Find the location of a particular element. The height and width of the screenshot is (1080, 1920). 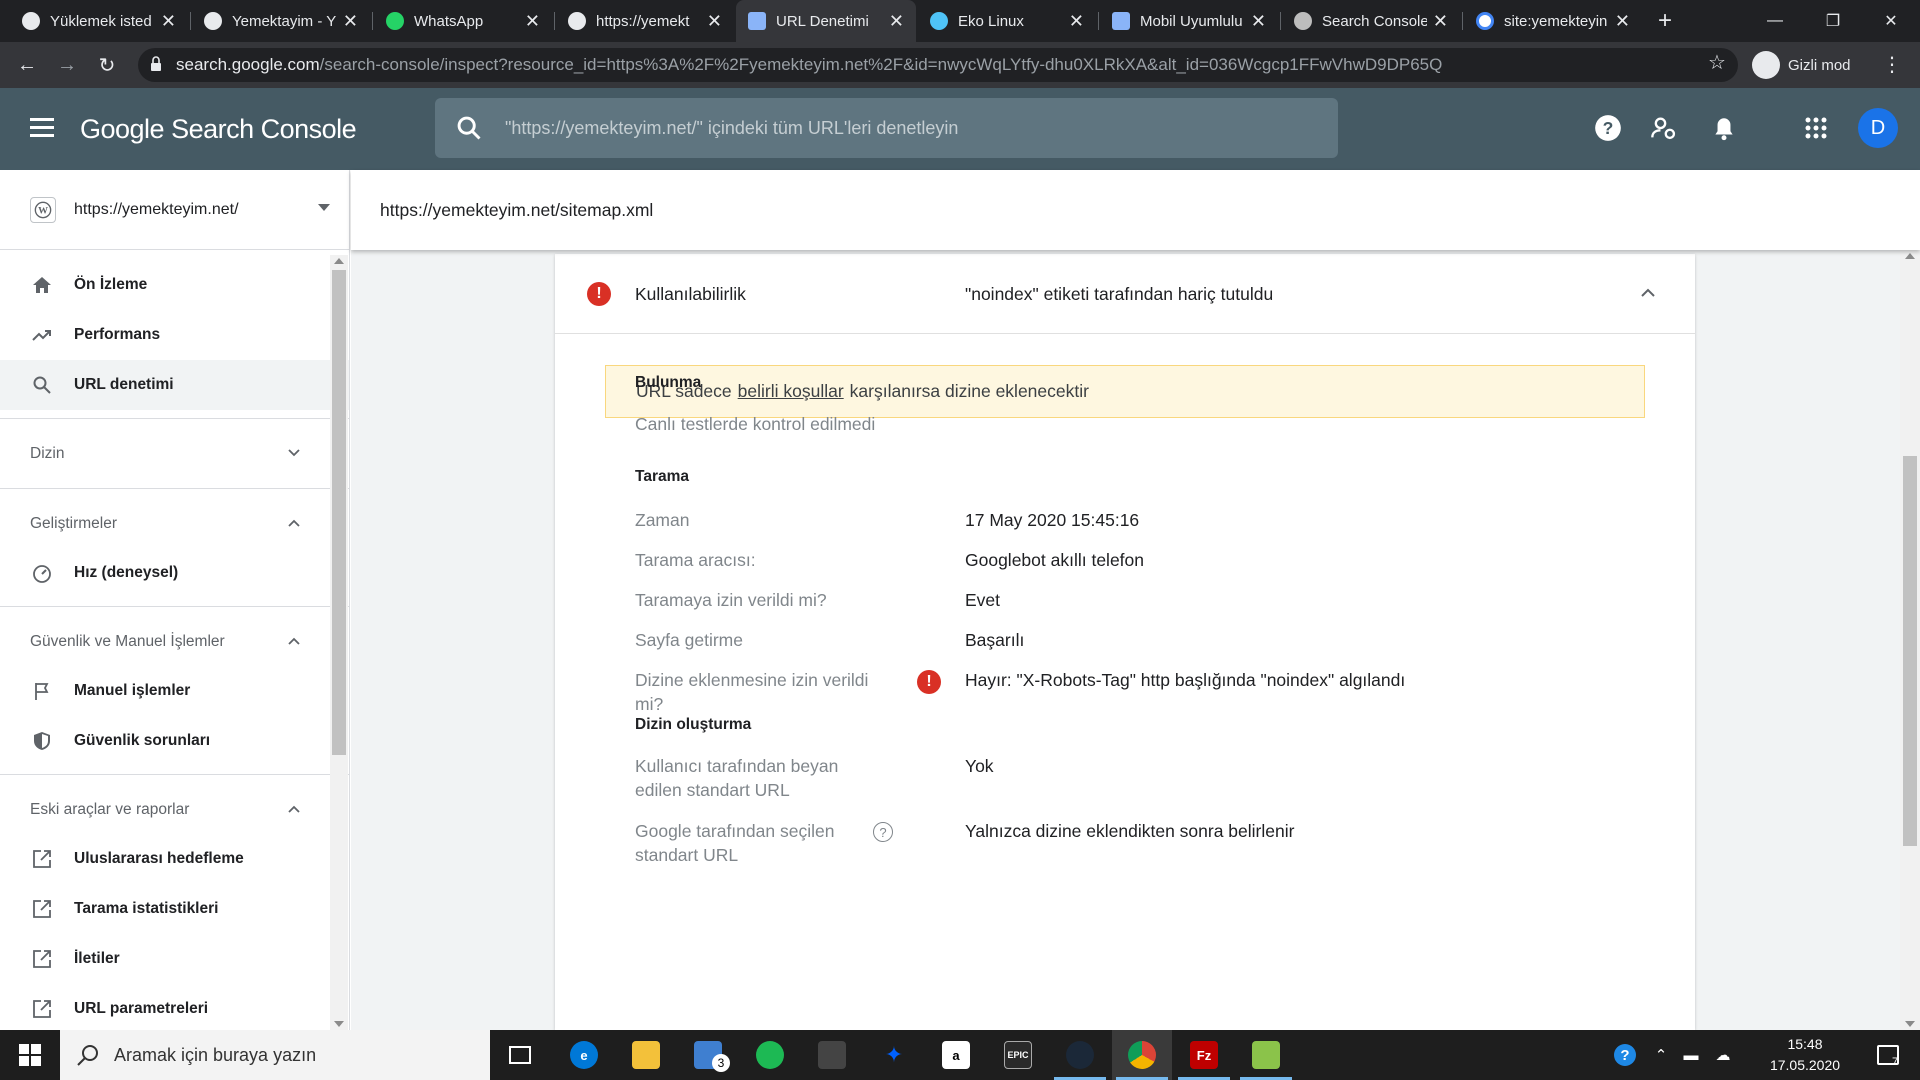

task-view-icon is located at coordinates (520, 1055).